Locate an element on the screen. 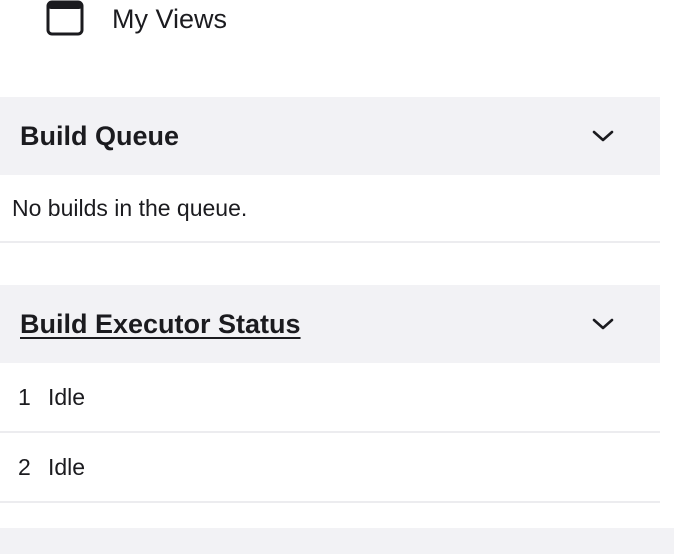 The width and height of the screenshot is (674, 554). my-views-link: My Views is located at coordinates (136, 20).